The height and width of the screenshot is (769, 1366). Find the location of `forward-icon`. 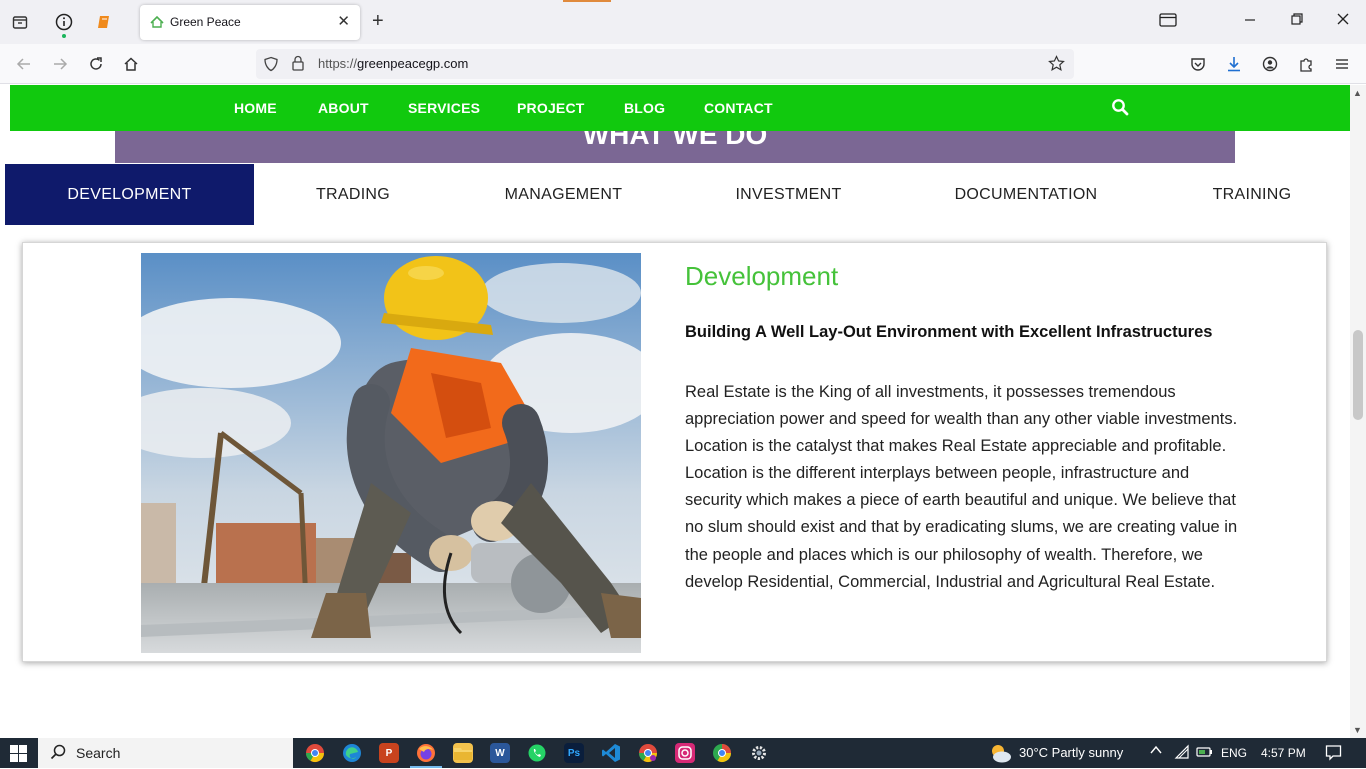

forward-icon is located at coordinates (60, 64).